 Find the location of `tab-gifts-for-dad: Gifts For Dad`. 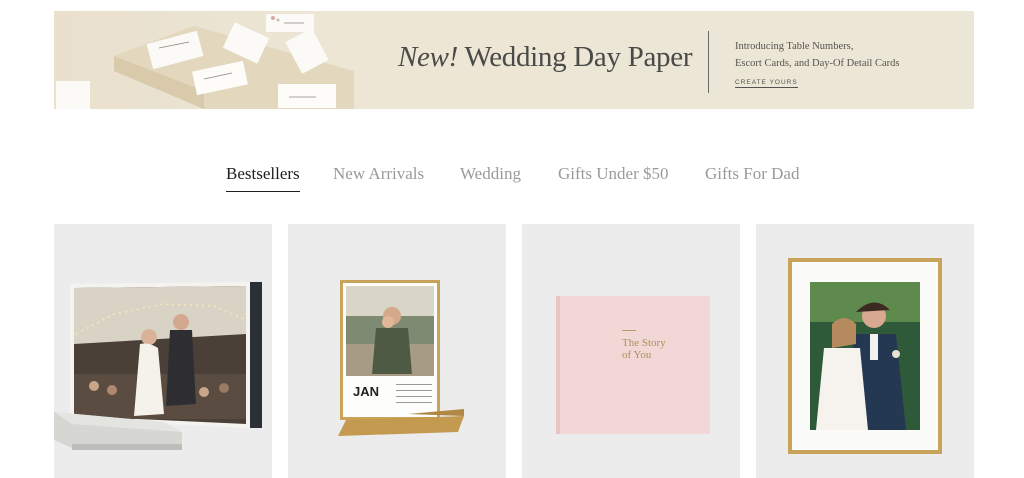

tab-gifts-for-dad: Gifts For Dad is located at coordinates (752, 177).